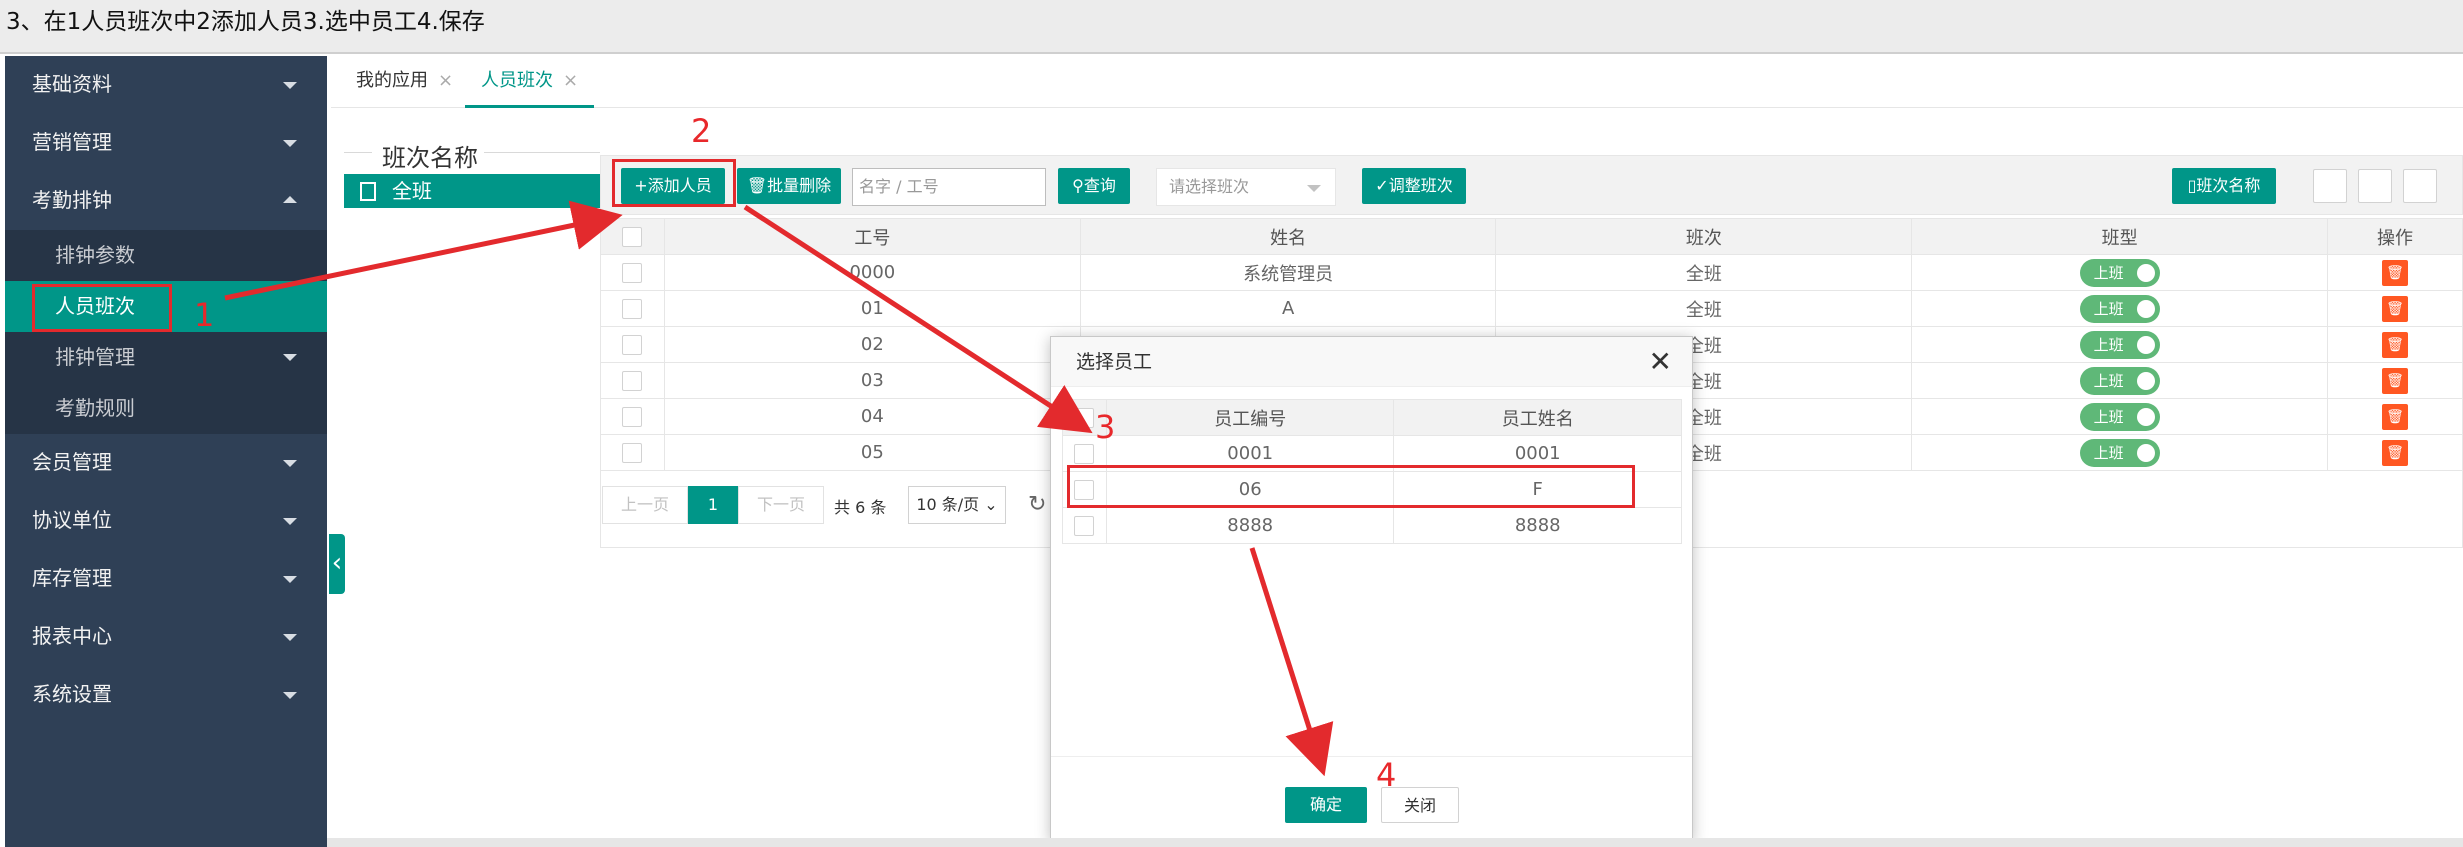 The width and height of the screenshot is (2463, 847). What do you see at coordinates (423, 250) in the screenshot?
I see `arrow-step1-to-step2` at bounding box center [423, 250].